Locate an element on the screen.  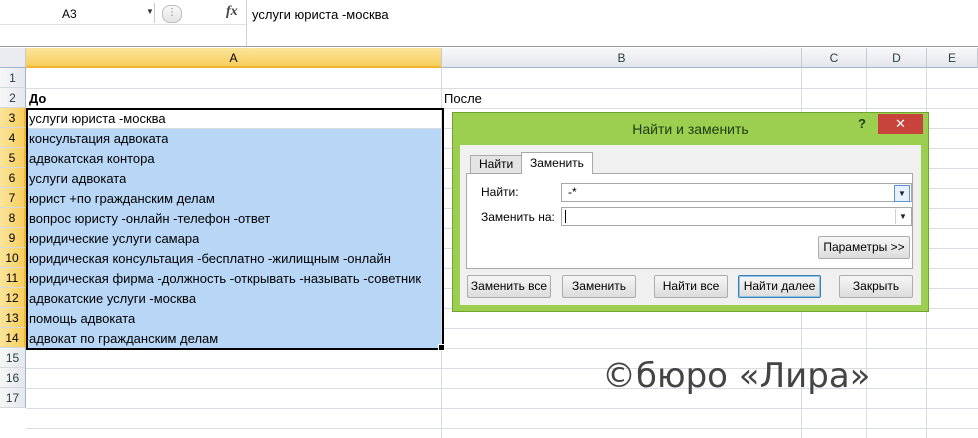
options-button: Параметры >> is located at coordinates (864, 247).